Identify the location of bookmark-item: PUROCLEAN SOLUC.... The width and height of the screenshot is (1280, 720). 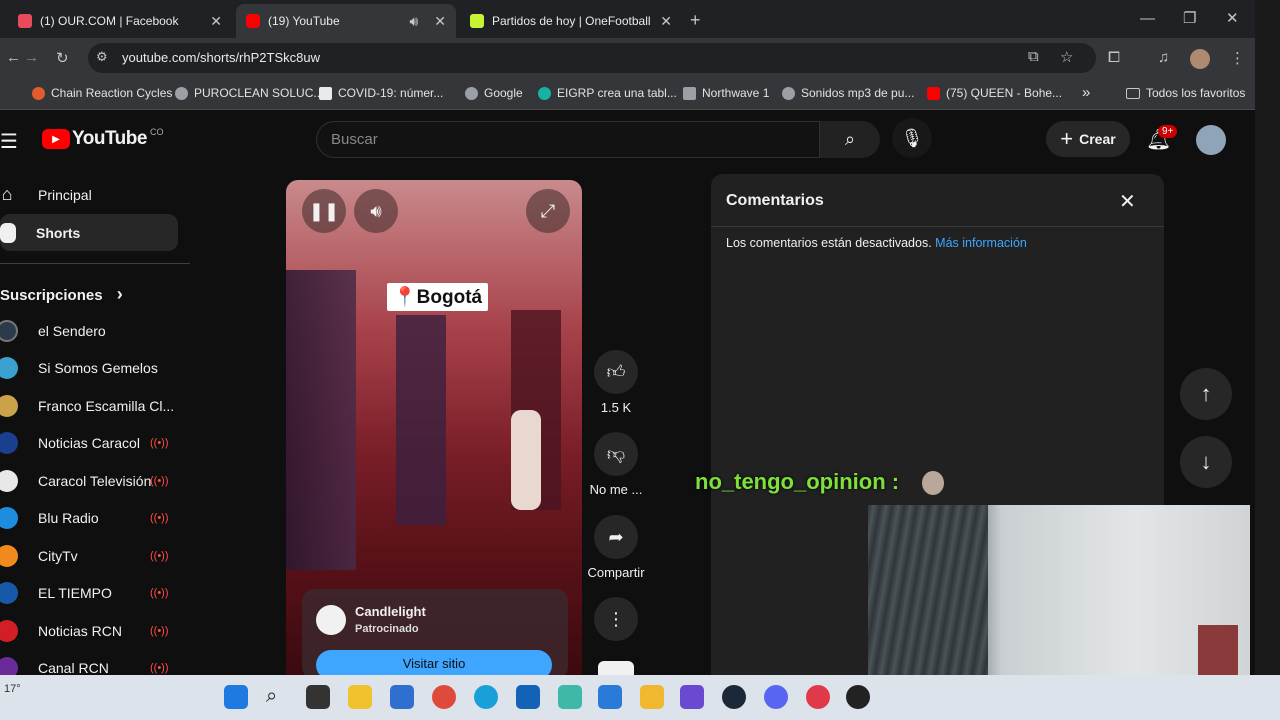
(249, 93).